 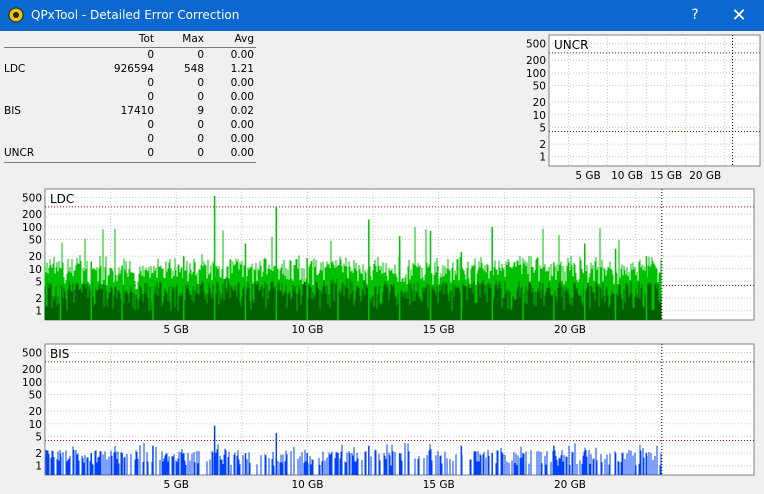 I want to click on row-tot: 926594, so click(x=133, y=69).